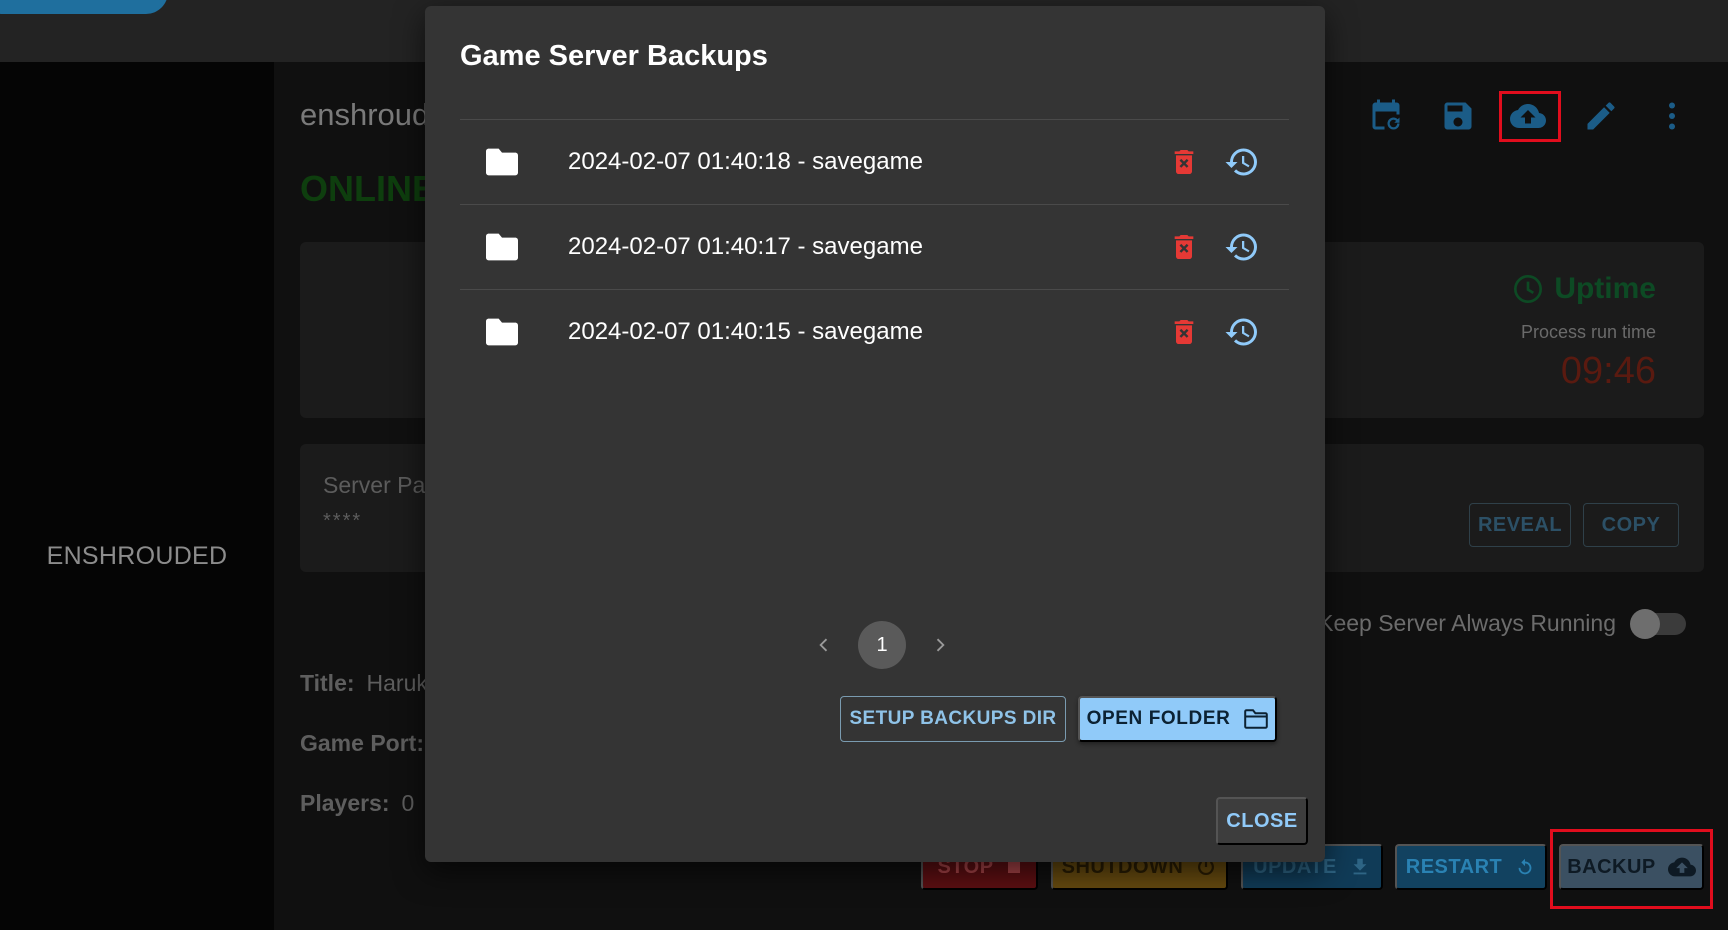  What do you see at coordinates (1256, 719) in the screenshot?
I see `folder-outline-icon` at bounding box center [1256, 719].